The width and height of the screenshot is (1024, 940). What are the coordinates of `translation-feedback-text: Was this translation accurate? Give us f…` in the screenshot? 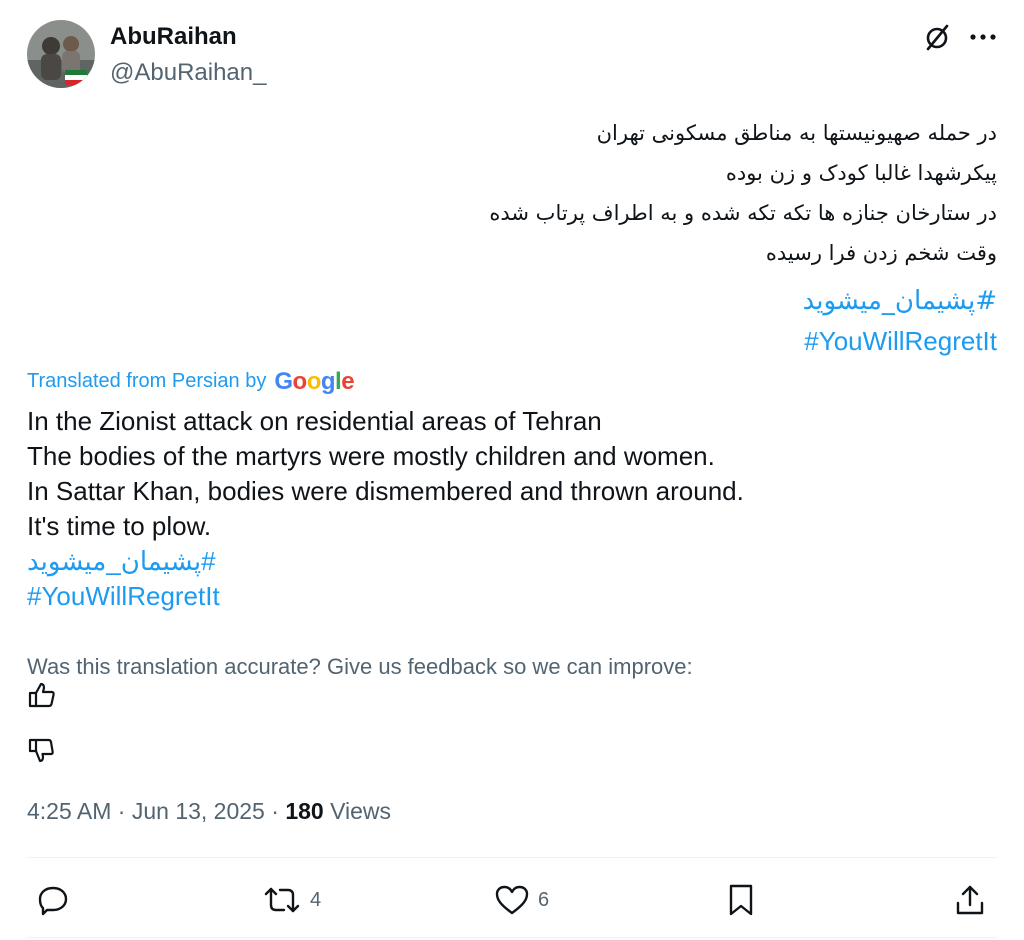 It's located at (360, 666).